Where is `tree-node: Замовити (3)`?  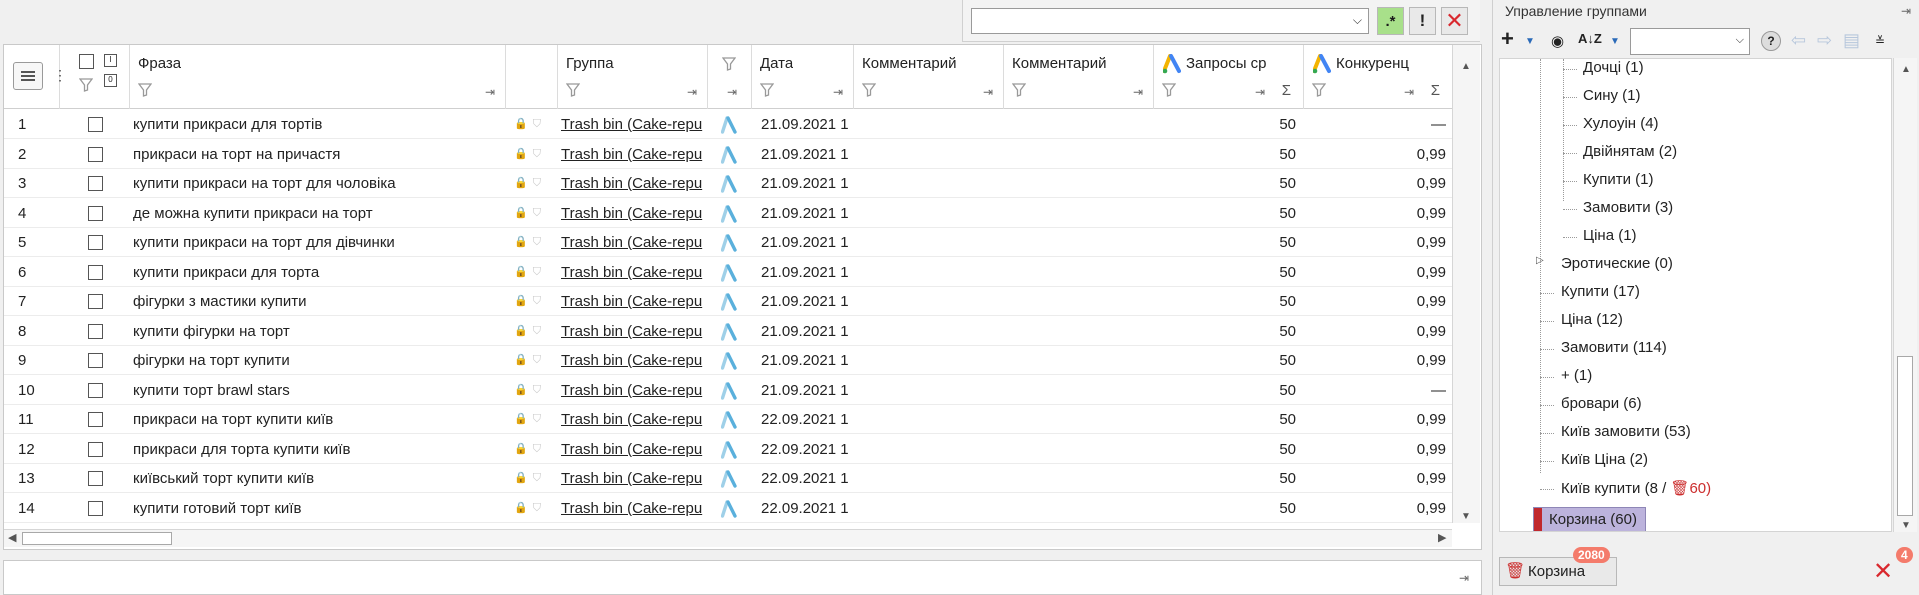
tree-node: Замовити (3) is located at coordinates (1628, 207).